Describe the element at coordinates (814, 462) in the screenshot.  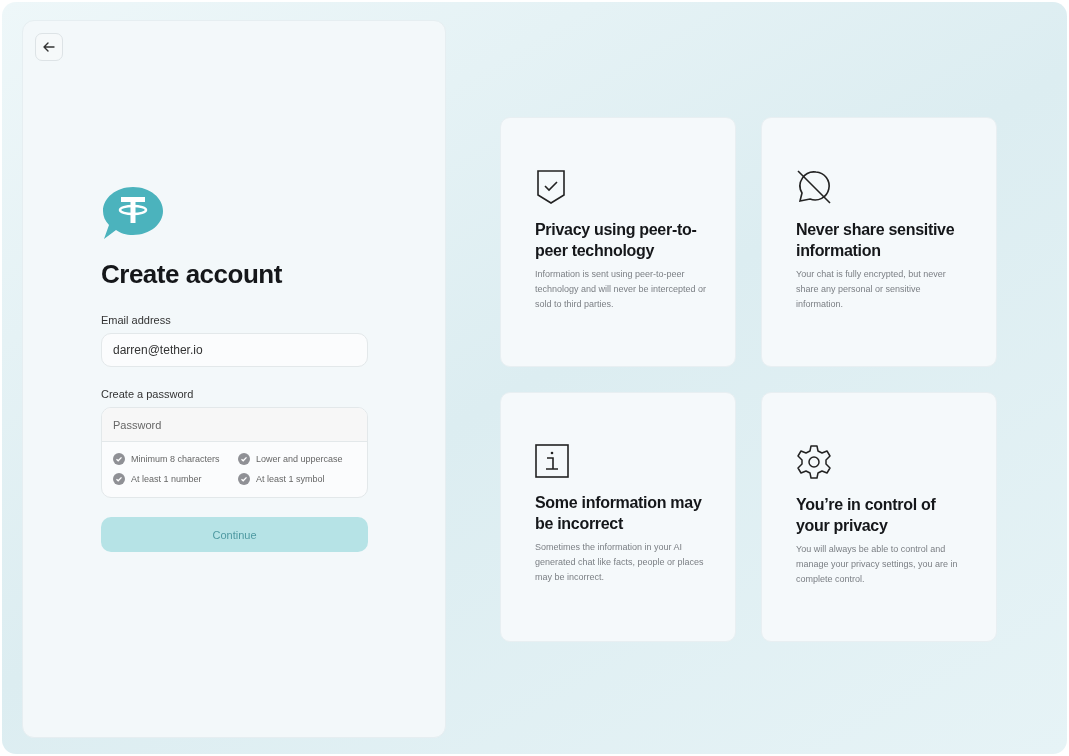
I see `settings-icon` at that location.